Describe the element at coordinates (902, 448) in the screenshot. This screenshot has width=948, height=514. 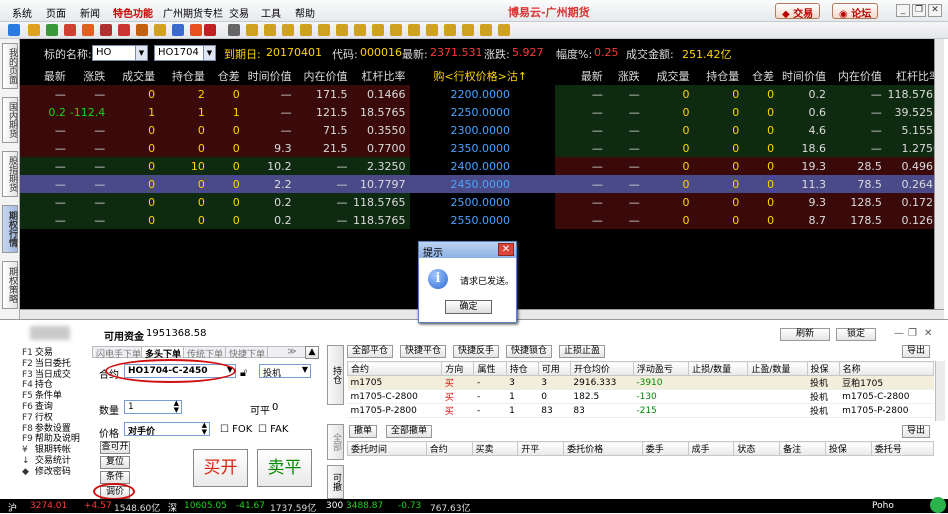
I see `orders-col-header: 委托号` at that location.